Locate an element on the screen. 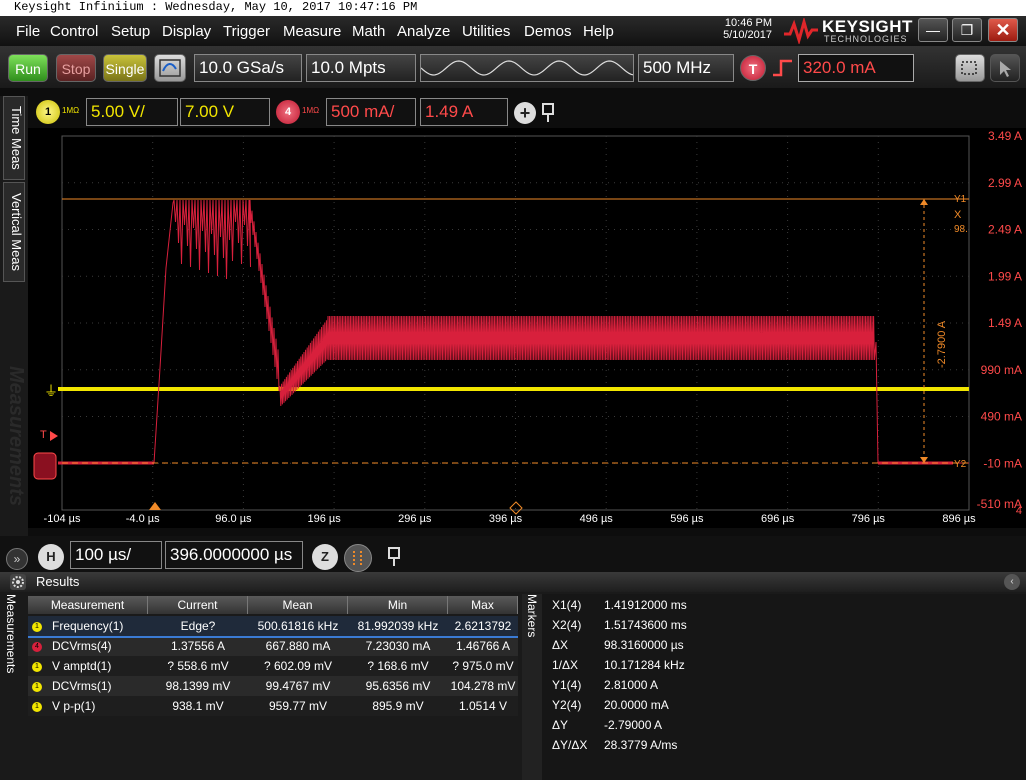 Image resolution: width=1026 pixels, height=780 pixels. menu-analyze: Analyze is located at coordinates (423, 31).